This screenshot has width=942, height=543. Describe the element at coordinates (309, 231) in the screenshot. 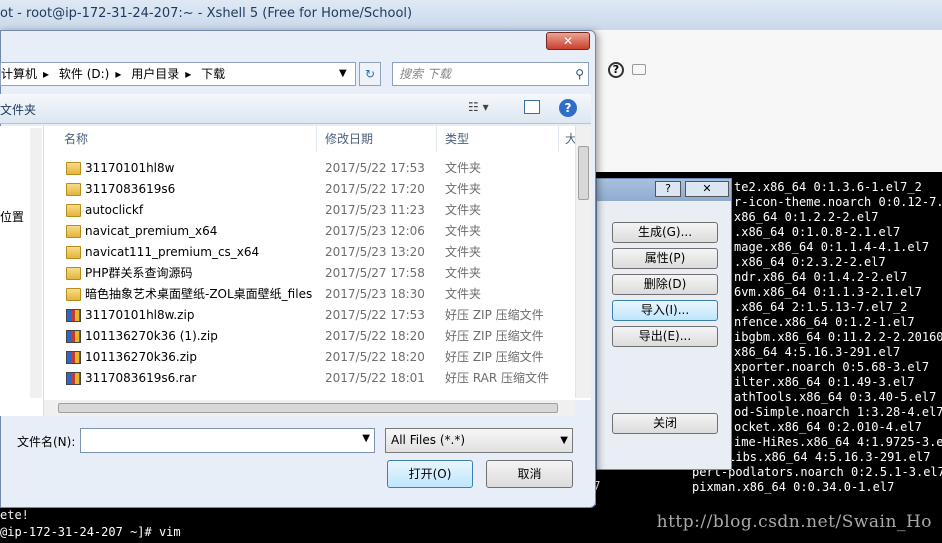

I see `file-row: navicat_premium_x64 2017/5/23 12:06 文件夹` at that location.